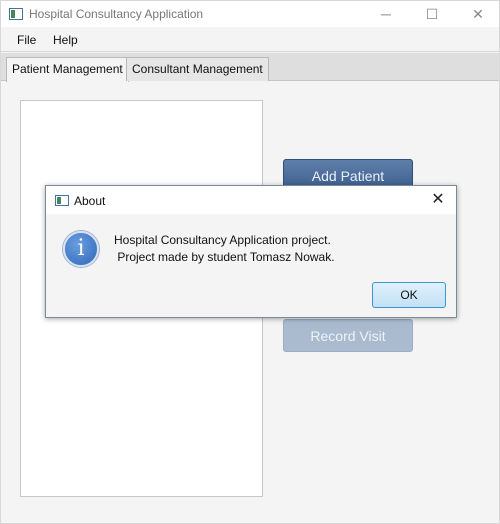 The width and height of the screenshot is (500, 524). I want to click on tab-patient-management: Patient Management, so click(67, 69).